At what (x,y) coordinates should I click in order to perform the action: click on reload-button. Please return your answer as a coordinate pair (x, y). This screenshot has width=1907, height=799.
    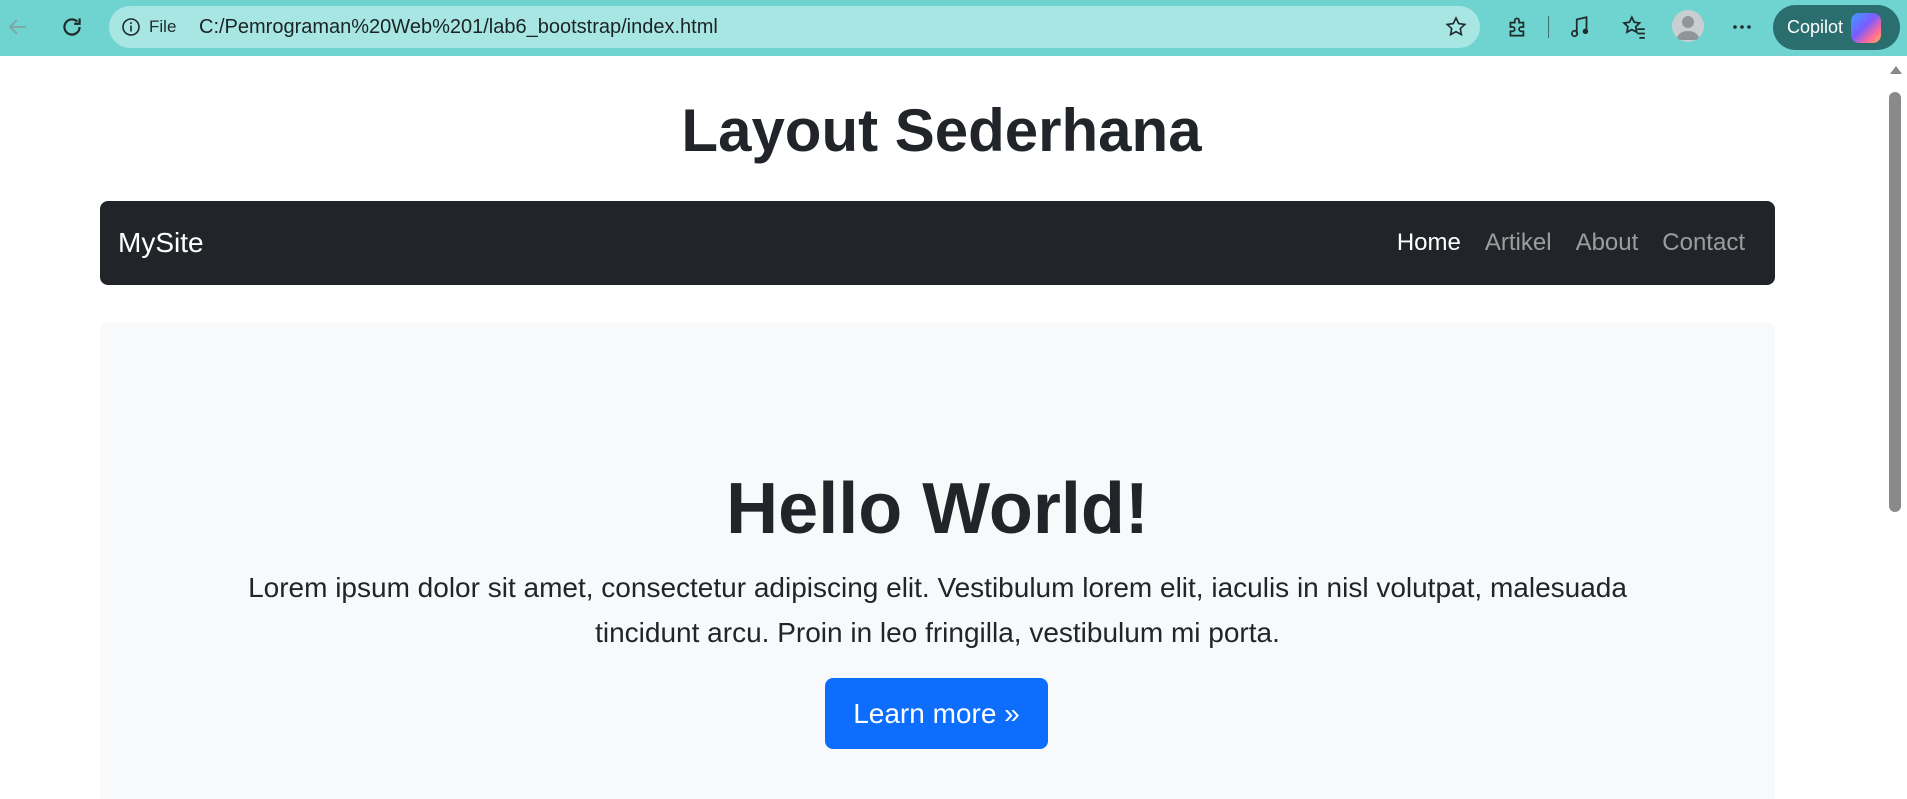
    Looking at the image, I should click on (72, 27).